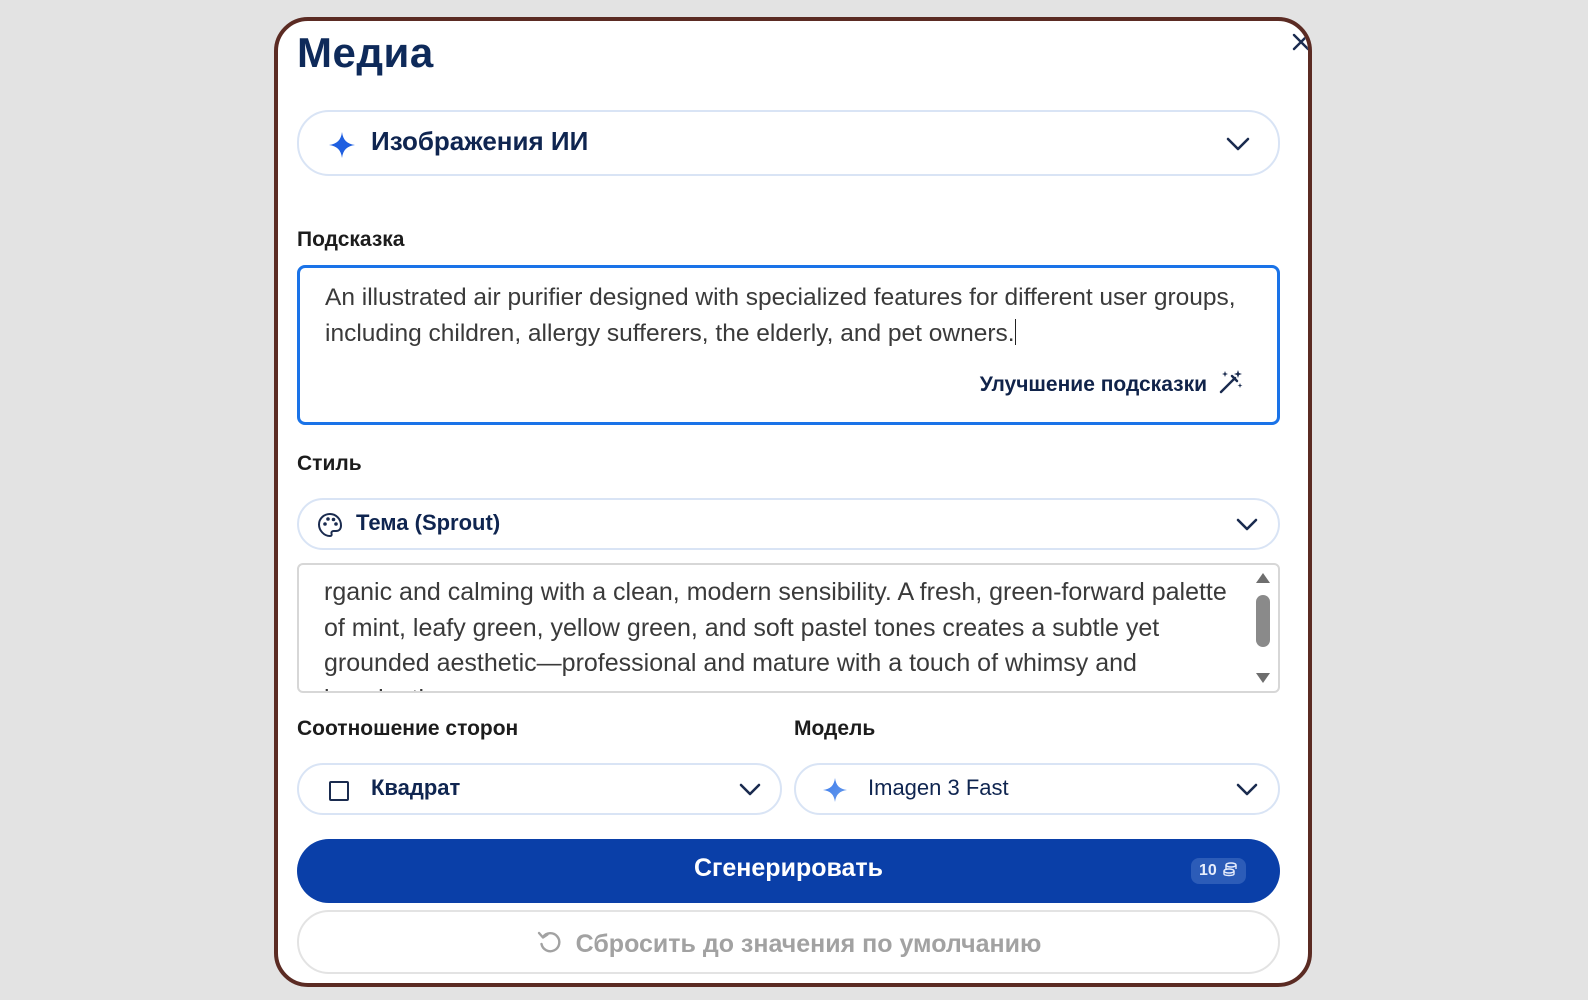 Image resolution: width=1588 pixels, height=1000 pixels. Describe the element at coordinates (788, 143) in the screenshot. I see `media-source-select: Изображения ИИ` at that location.